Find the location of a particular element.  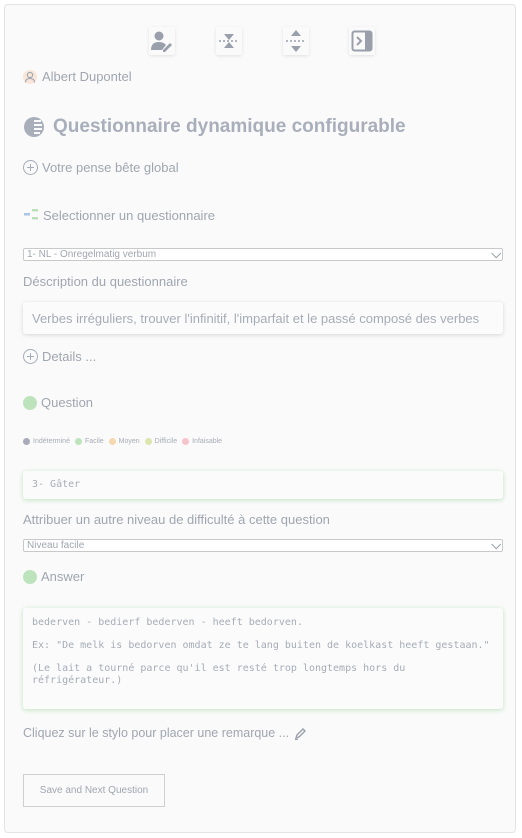

select-questionnaire-label: Selectionner un questionnaire is located at coordinates (129, 215).